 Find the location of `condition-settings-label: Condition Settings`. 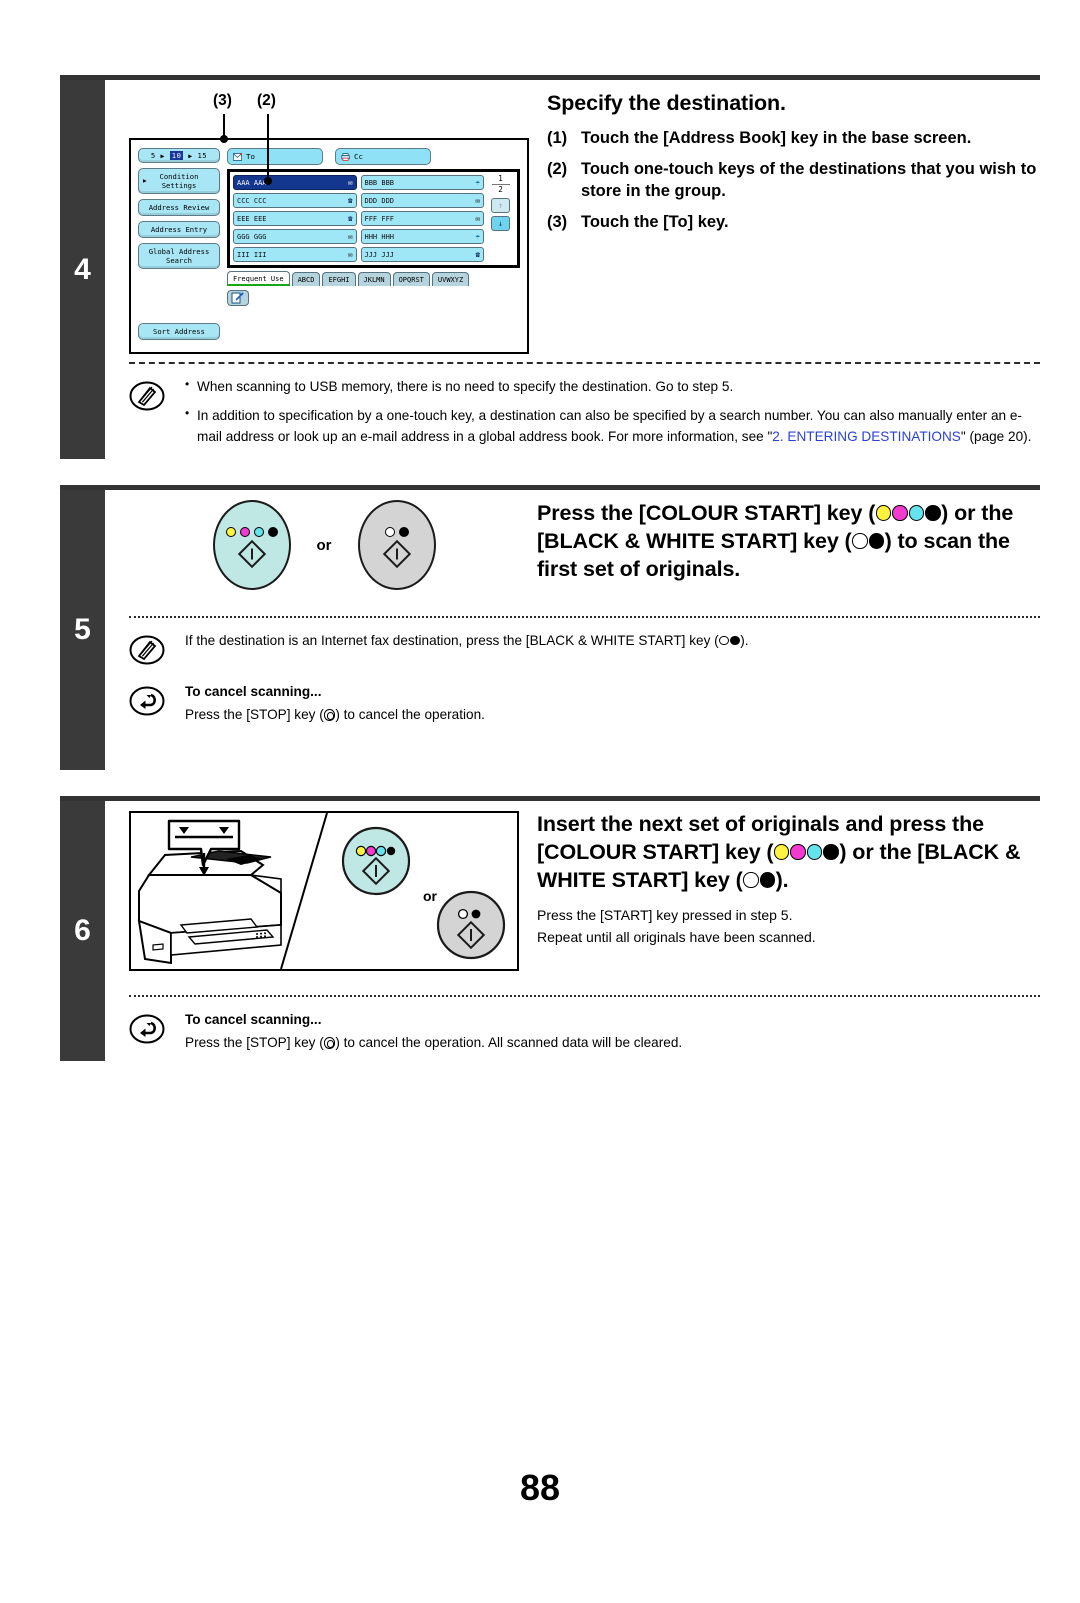

condition-settings-label: Condition Settings is located at coordinates (179, 181).